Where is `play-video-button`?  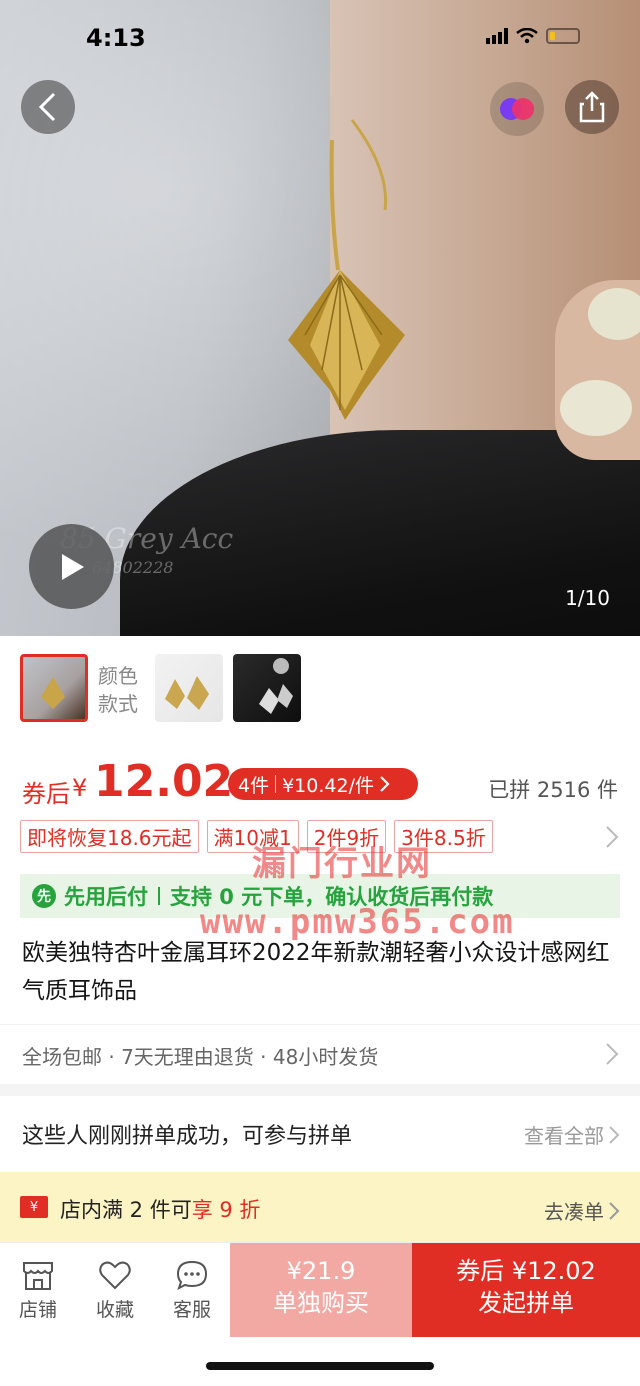 play-video-button is located at coordinates (71, 566).